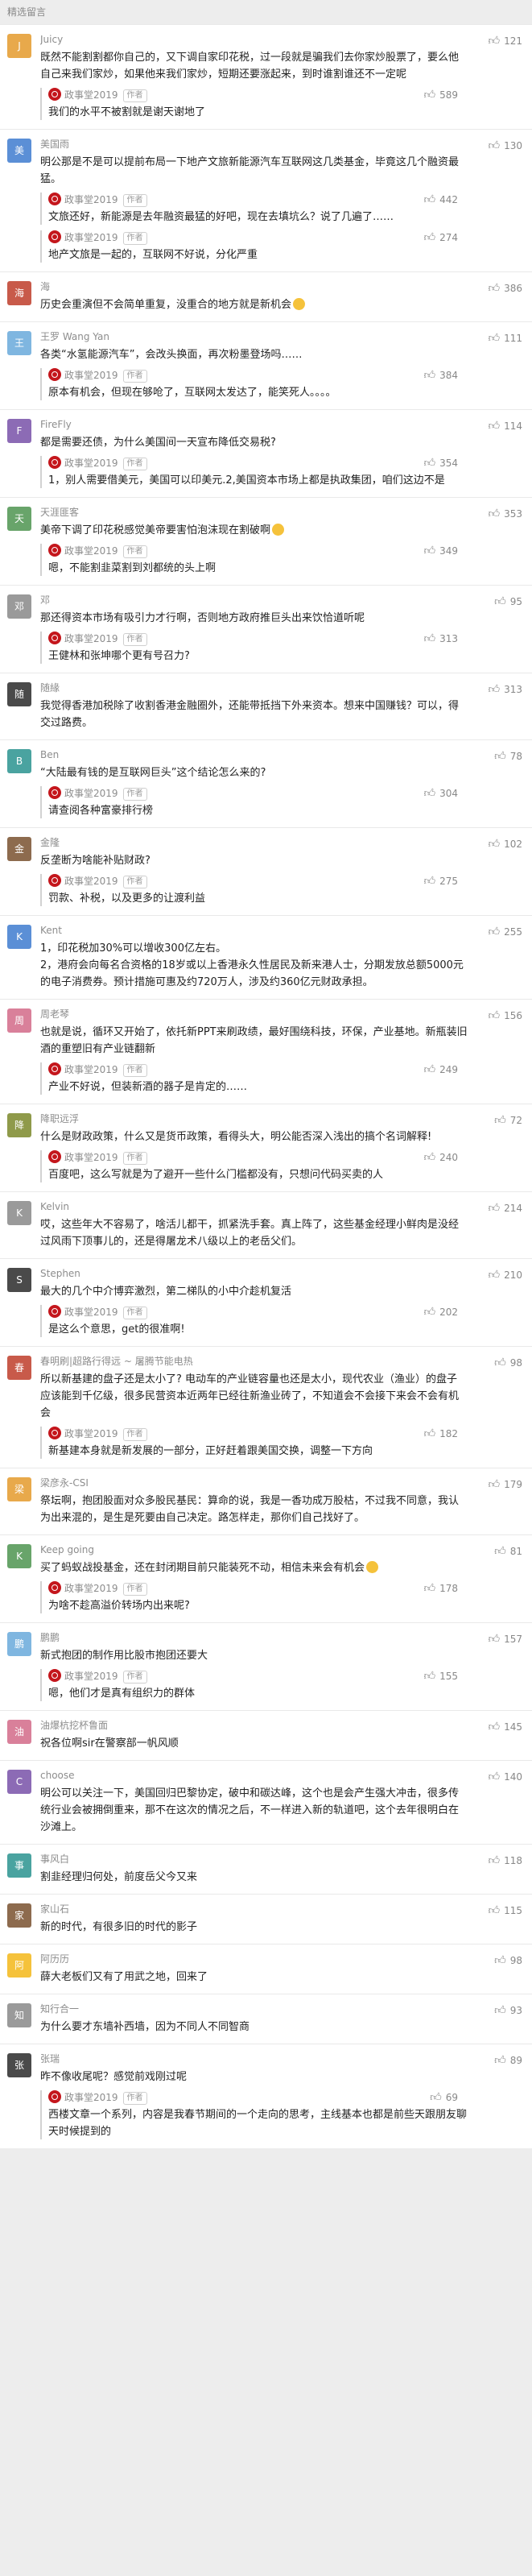  What do you see at coordinates (254, 2059) in the screenshot?
I see `commenter-name: 张瑞` at bounding box center [254, 2059].